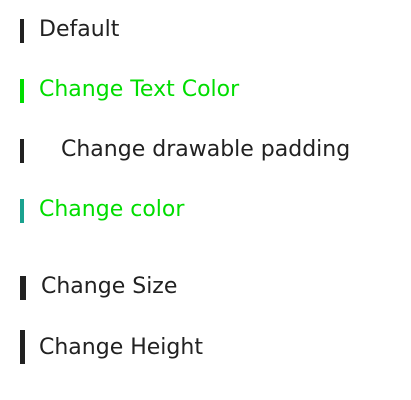  Describe the element at coordinates (112, 209) in the screenshot. I see `item-label: Change color` at that location.